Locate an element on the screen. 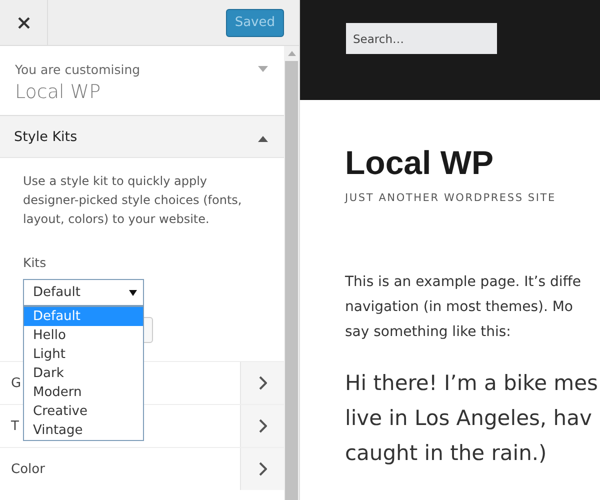  field-label: Kits is located at coordinates (35, 262).